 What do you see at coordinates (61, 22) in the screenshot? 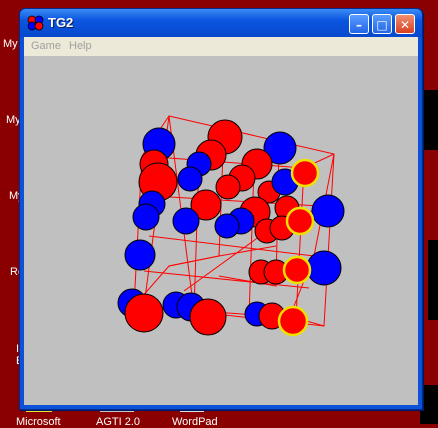
I see `window-title: TG2` at bounding box center [61, 22].